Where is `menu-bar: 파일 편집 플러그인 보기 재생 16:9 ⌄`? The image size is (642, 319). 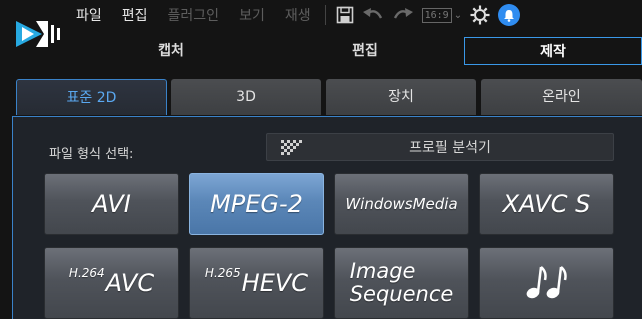 menu-bar: 파일 편집 플러그인 보기 재생 16:9 ⌄ is located at coordinates (298, 15).